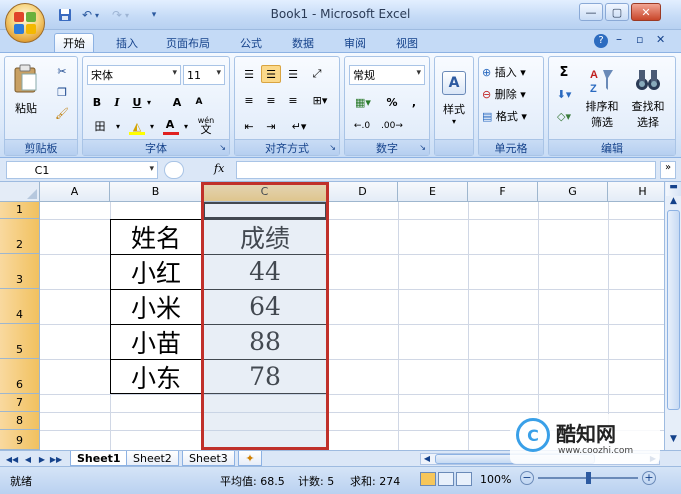 The width and height of the screenshot is (681, 494). I want to click on align-top-icon: ☰, so click(249, 74).